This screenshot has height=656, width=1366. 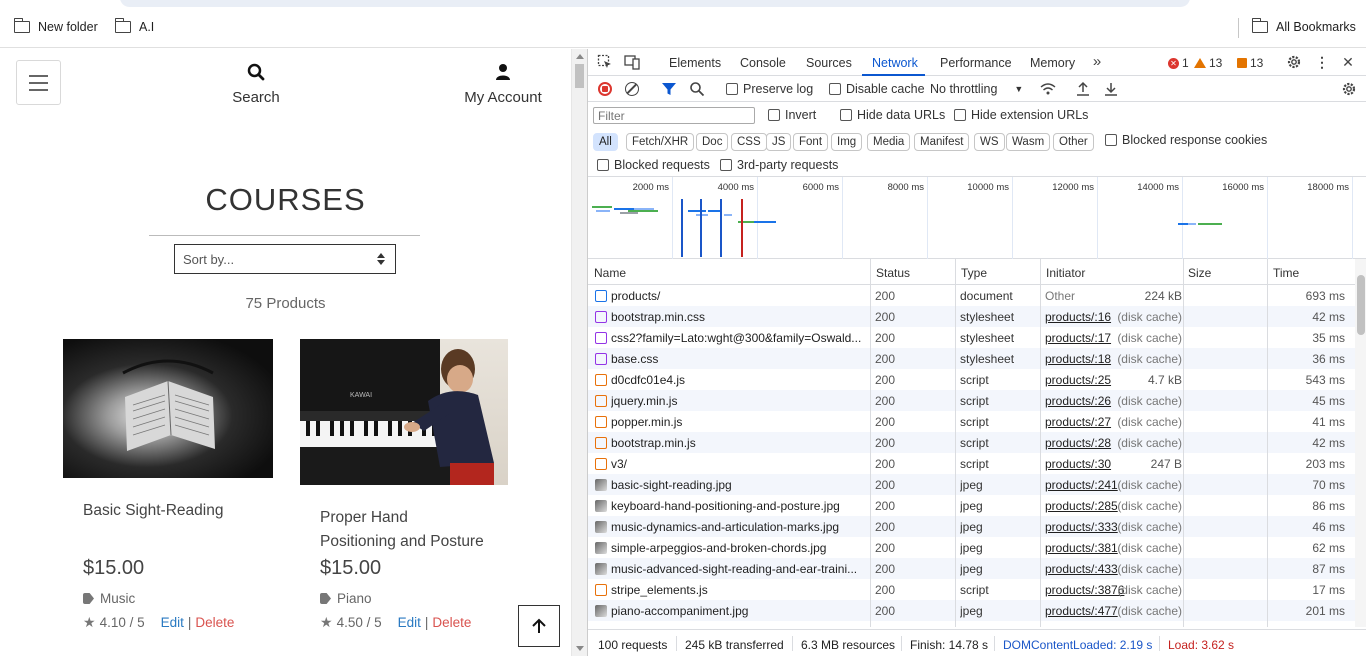 What do you see at coordinates (1360, 443) in the screenshot?
I see `table-scrollbar` at bounding box center [1360, 443].